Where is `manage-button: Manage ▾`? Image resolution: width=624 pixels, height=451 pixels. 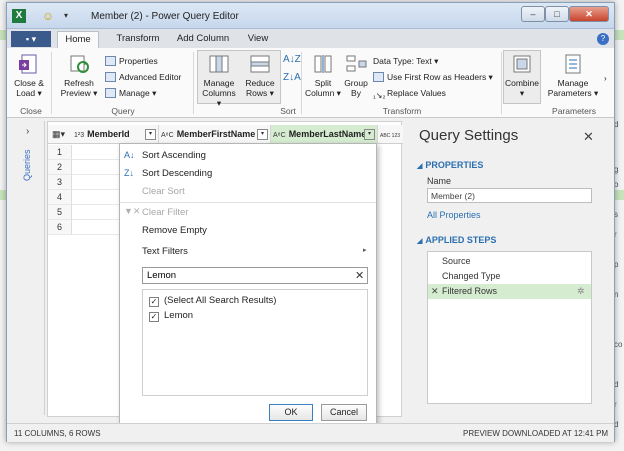
manage-button: Manage ▾ is located at coordinates (130, 93).